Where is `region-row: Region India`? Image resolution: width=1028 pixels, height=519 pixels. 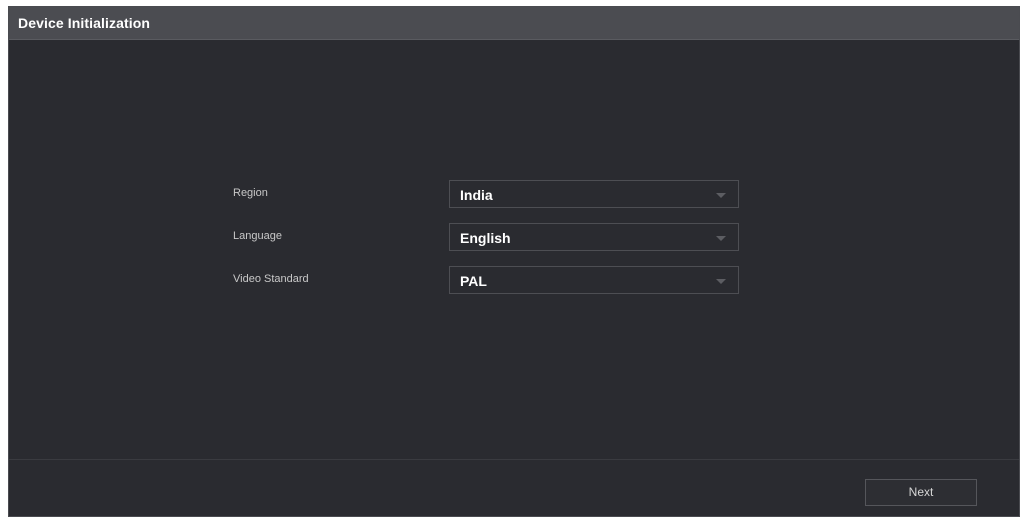 region-row: Region India is located at coordinates (514, 194).